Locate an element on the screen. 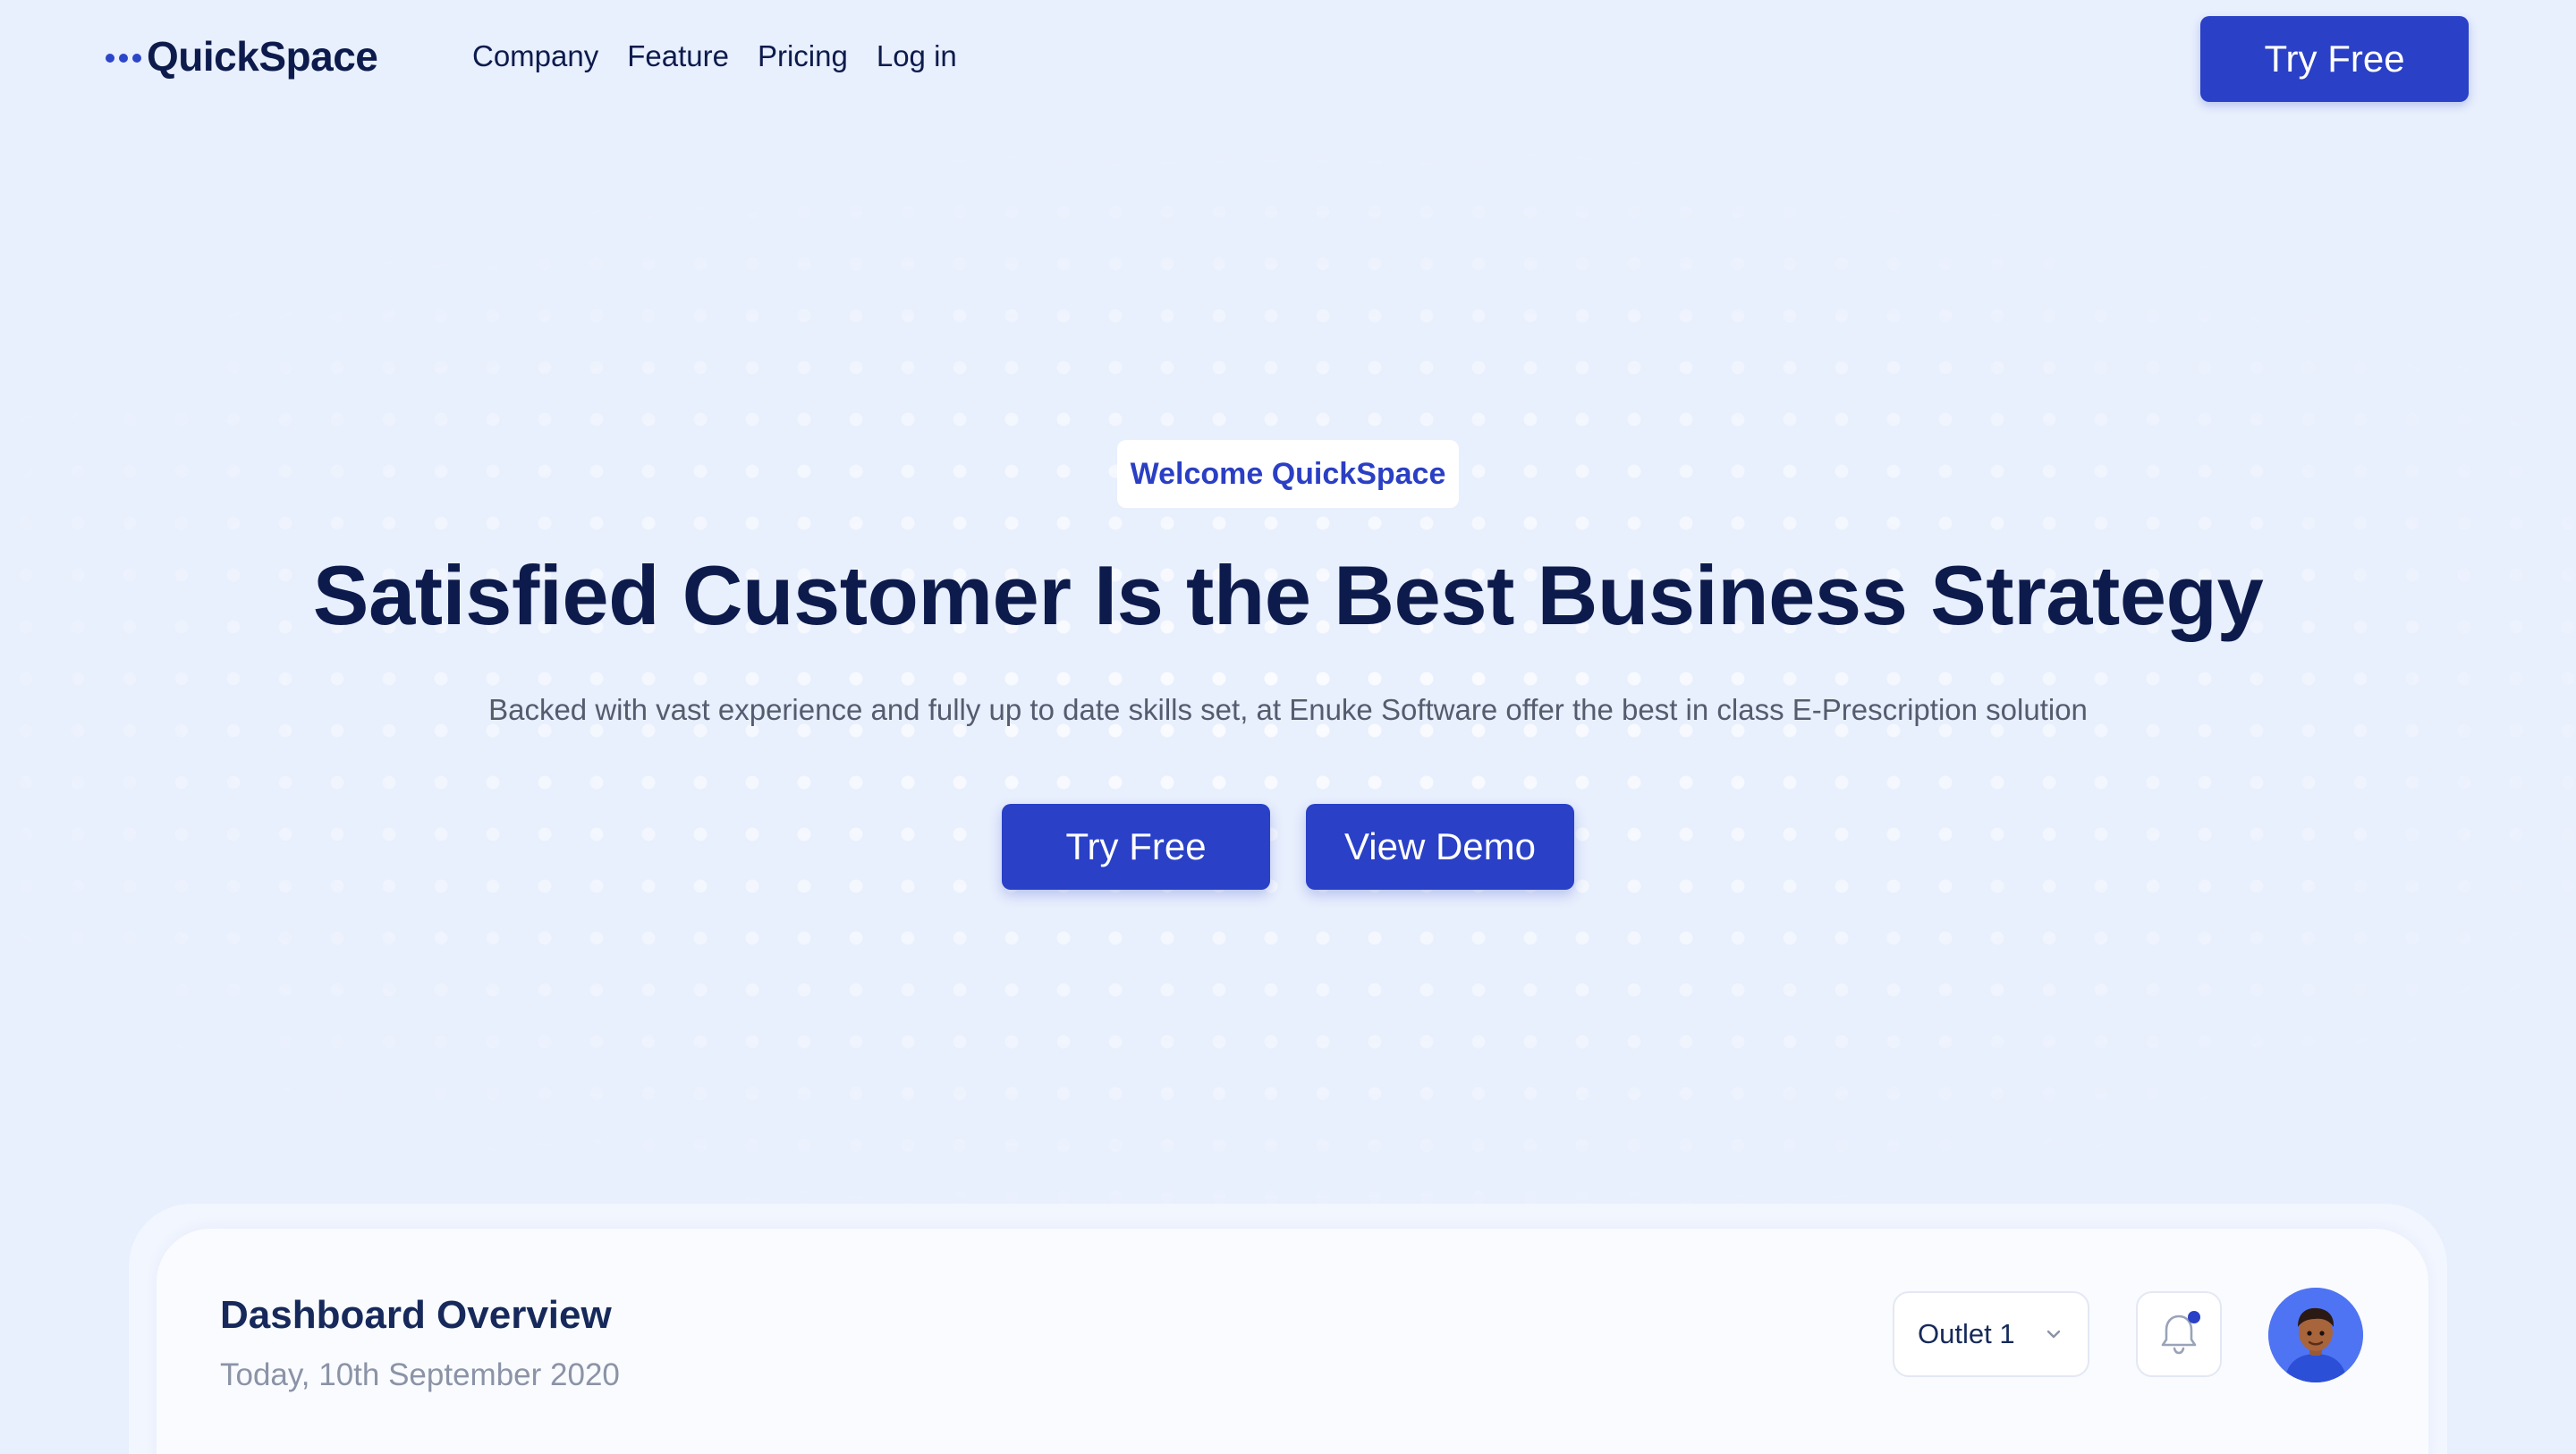  brand-logo: QuickSpace is located at coordinates (242, 56).